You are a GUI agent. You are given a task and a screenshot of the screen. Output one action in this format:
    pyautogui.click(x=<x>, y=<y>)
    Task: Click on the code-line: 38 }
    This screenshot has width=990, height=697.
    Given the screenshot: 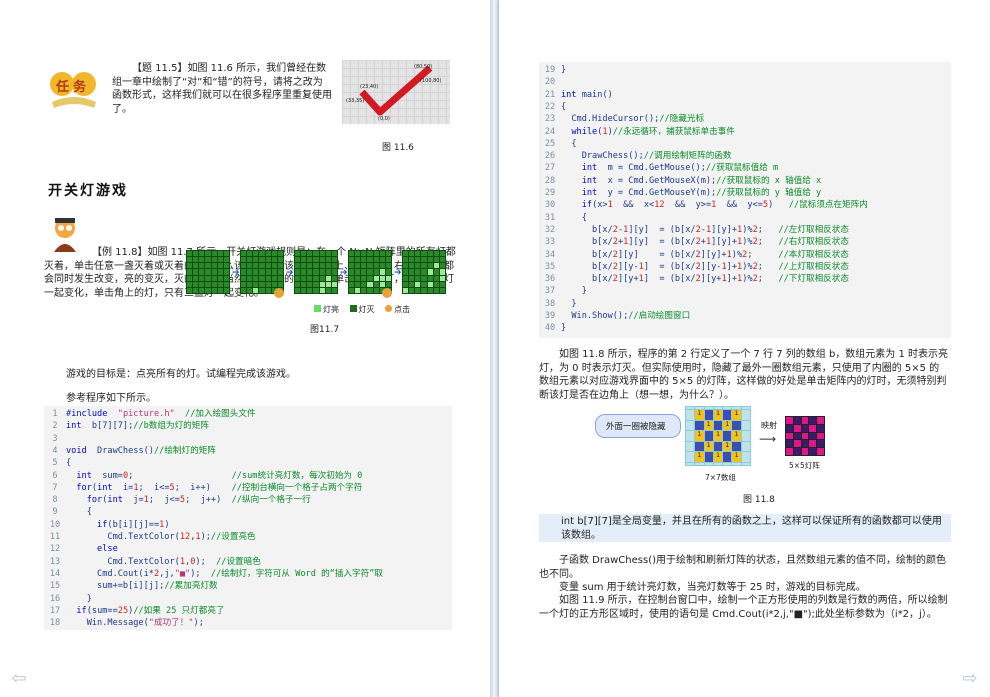 What is the action you would take?
    pyautogui.click(x=745, y=304)
    